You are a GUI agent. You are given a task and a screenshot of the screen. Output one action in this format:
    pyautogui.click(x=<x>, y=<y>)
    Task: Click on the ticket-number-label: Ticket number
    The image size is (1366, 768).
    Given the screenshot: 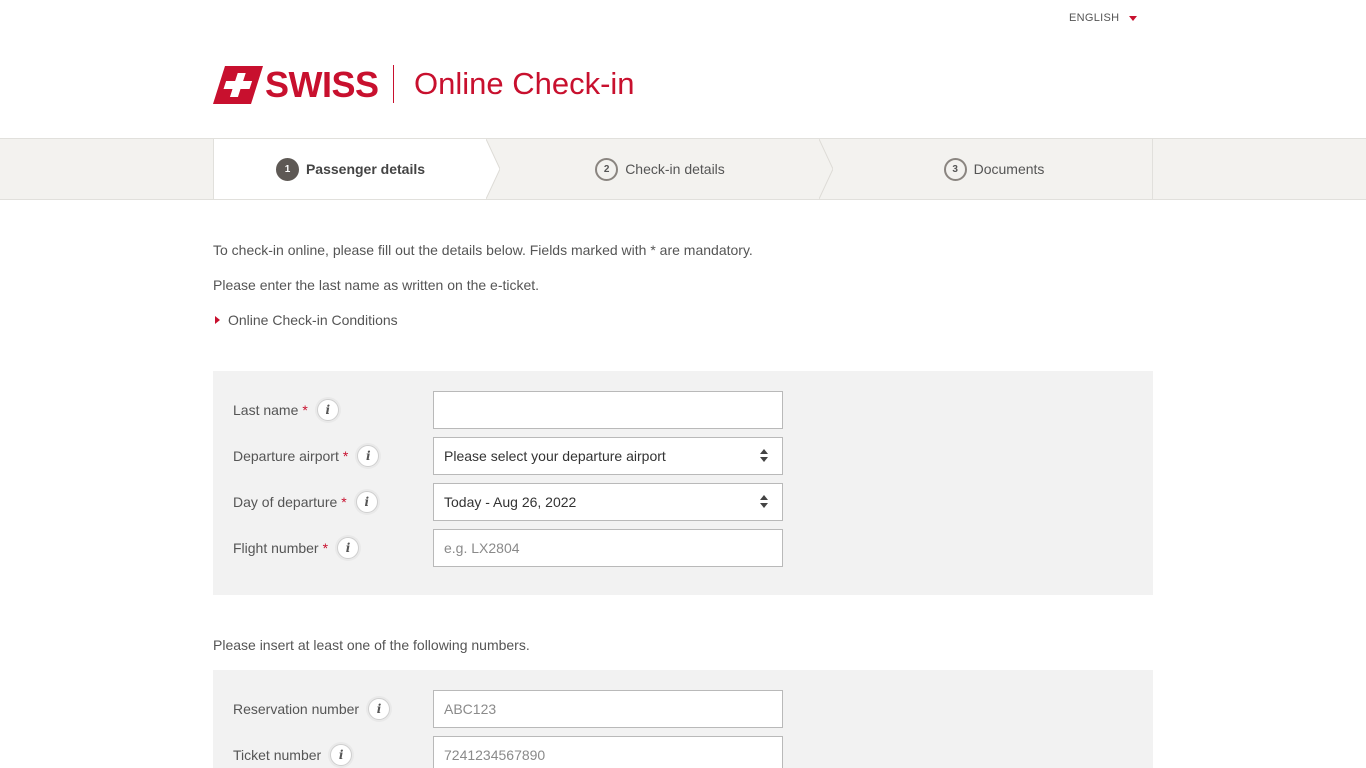 What is the action you would take?
    pyautogui.click(x=277, y=755)
    